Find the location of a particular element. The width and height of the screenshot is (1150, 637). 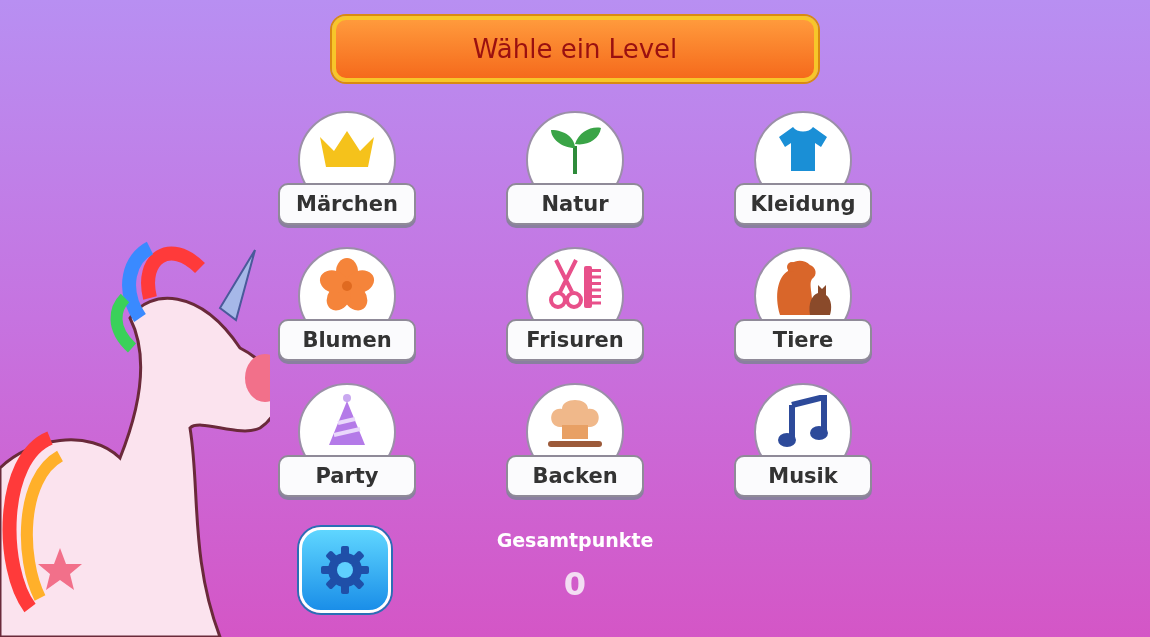

level-button: Frisuren is located at coordinates (575, 340).